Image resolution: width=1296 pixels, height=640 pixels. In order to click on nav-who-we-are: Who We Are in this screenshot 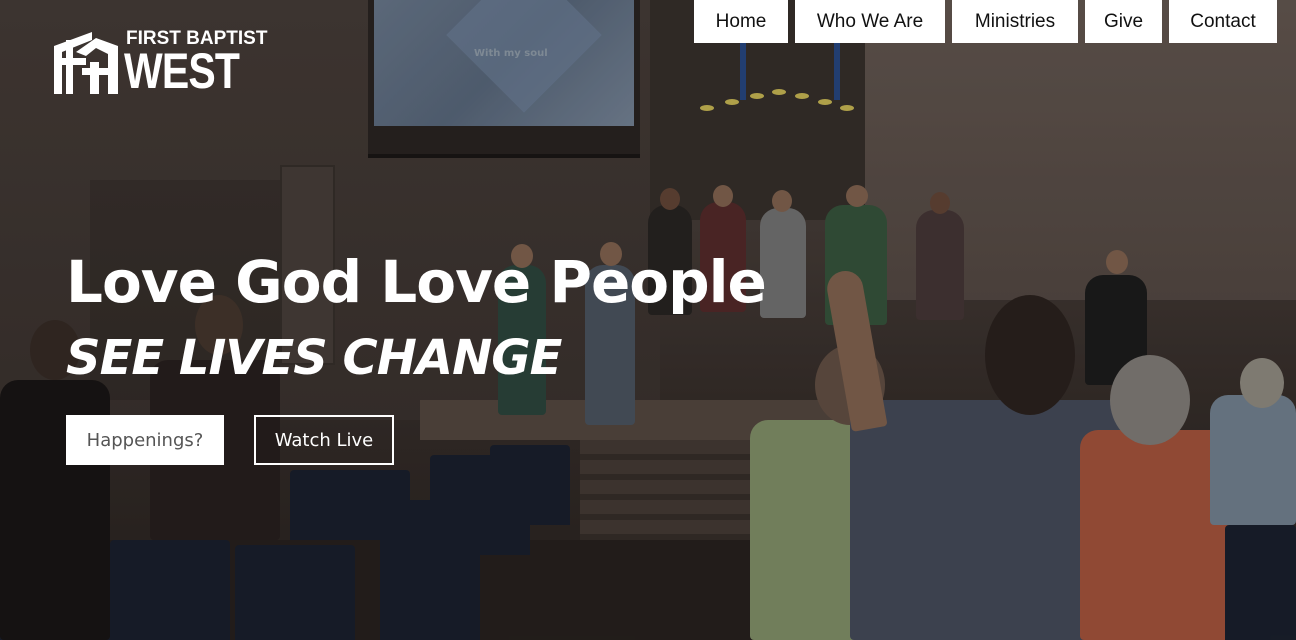, I will do `click(870, 21)`.